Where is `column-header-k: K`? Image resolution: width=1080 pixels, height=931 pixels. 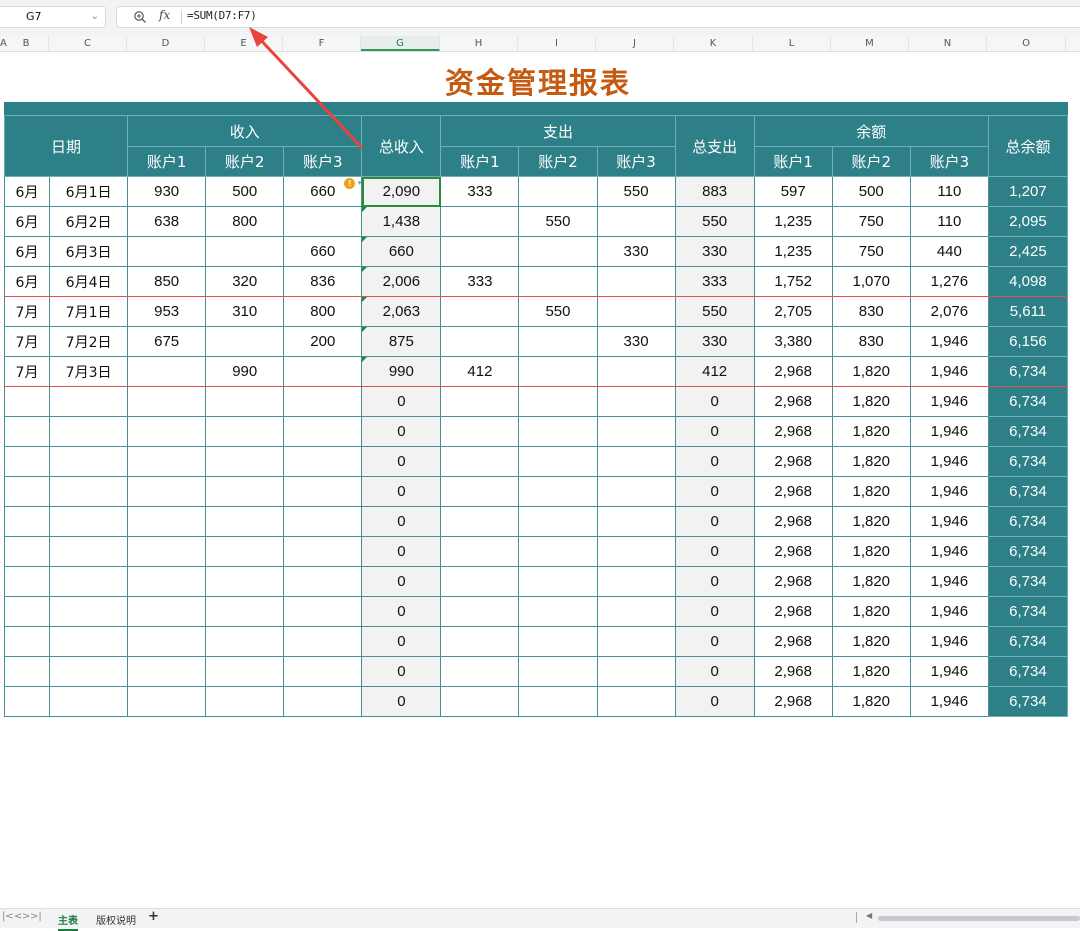 column-header-k: K is located at coordinates (713, 43).